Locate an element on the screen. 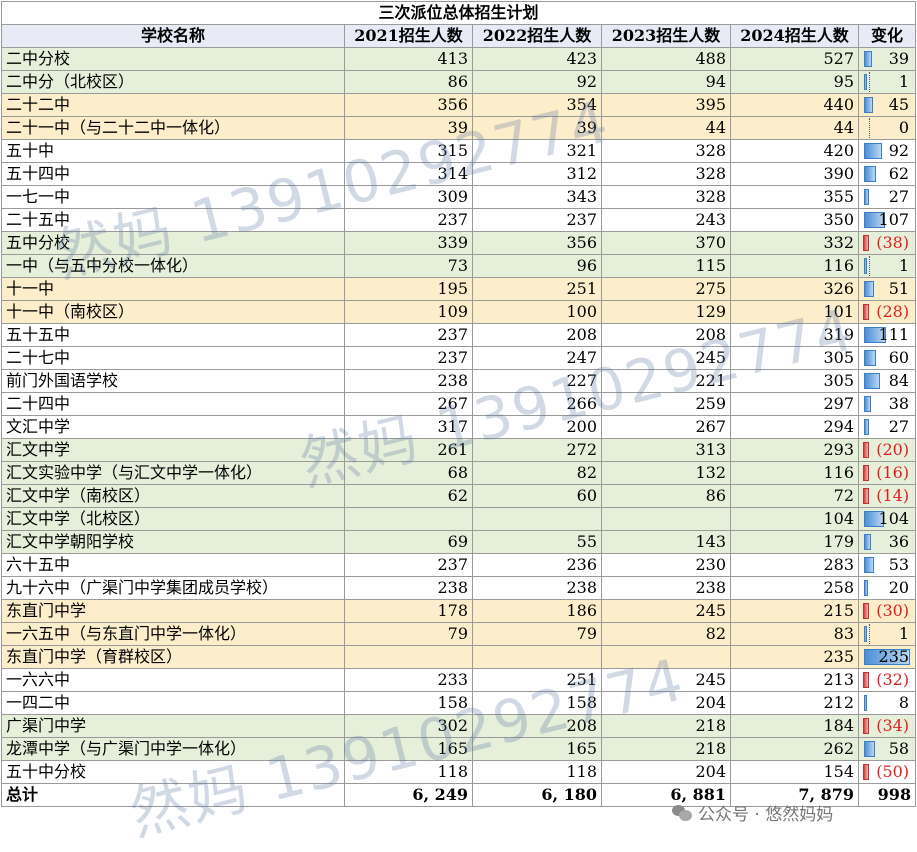 The width and height of the screenshot is (917, 852). change-cell: 0 is located at coordinates (887, 128).